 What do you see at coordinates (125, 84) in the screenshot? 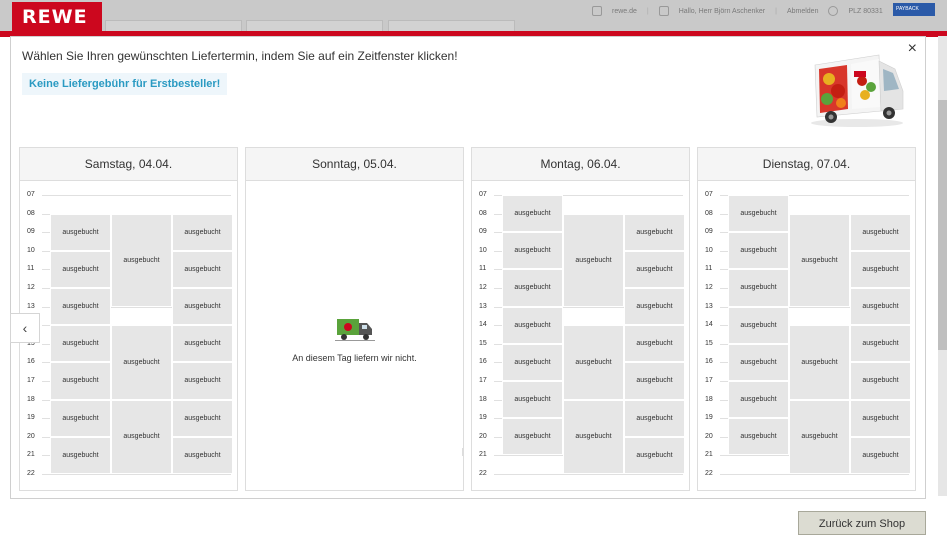
I see `promo-banner: Keine Liefergebühr für Erstbesteller!` at bounding box center [125, 84].